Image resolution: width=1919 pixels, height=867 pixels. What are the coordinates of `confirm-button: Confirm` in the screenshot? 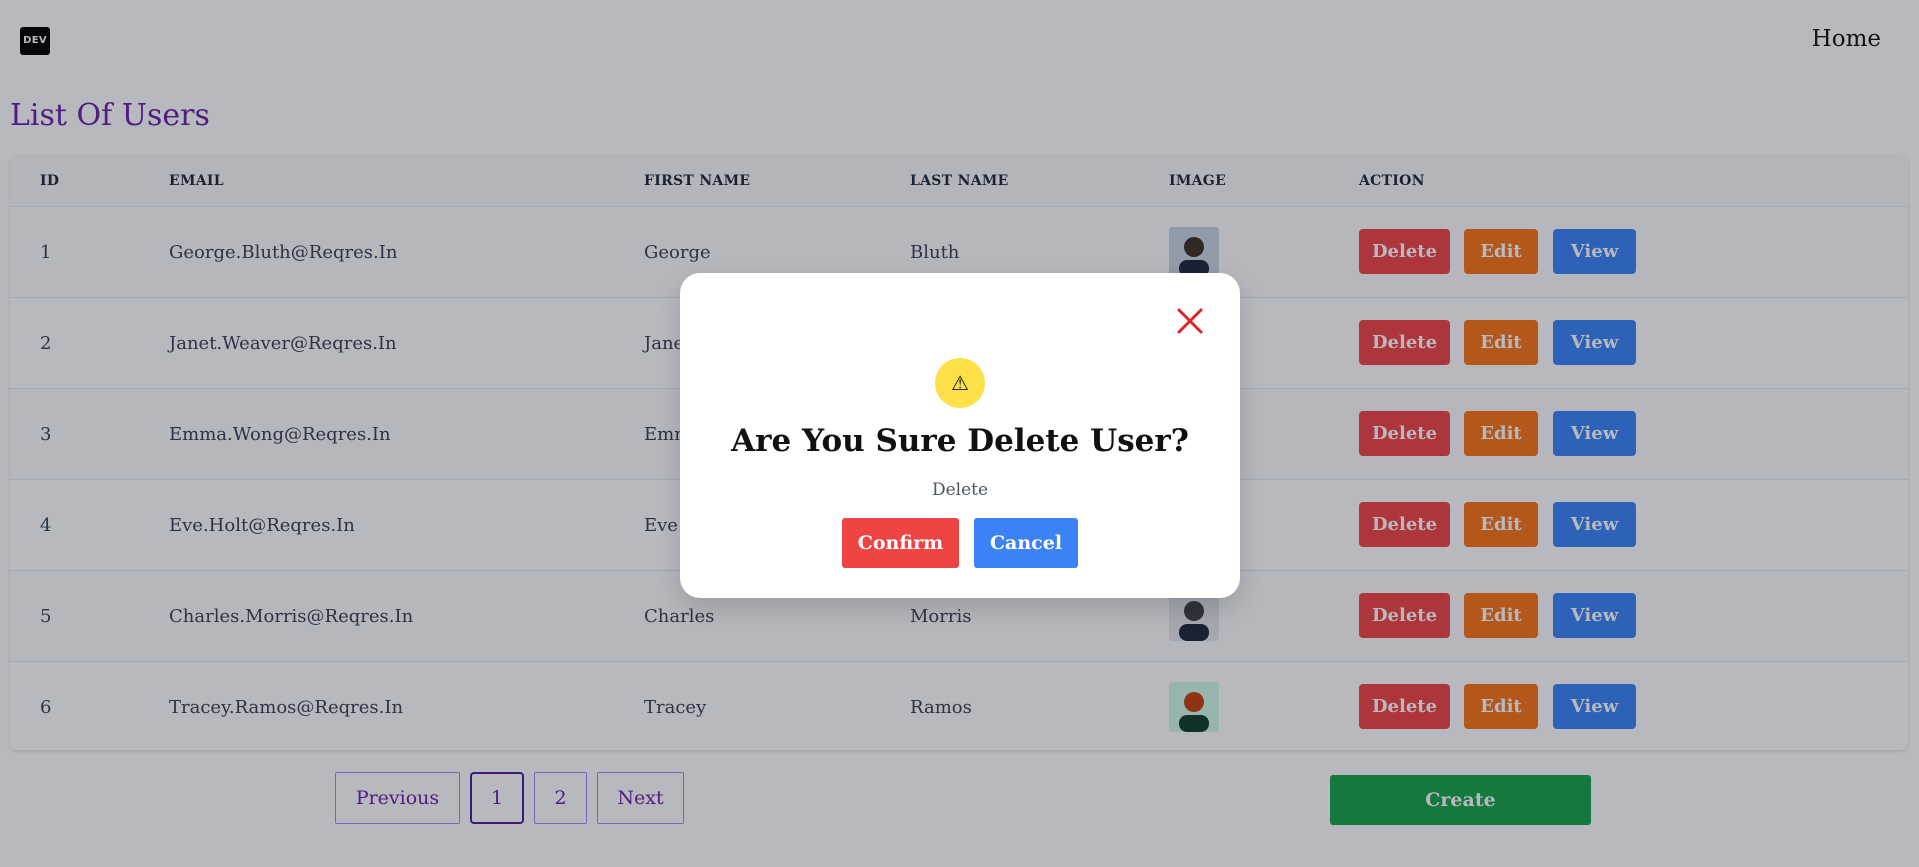 It's located at (900, 543).